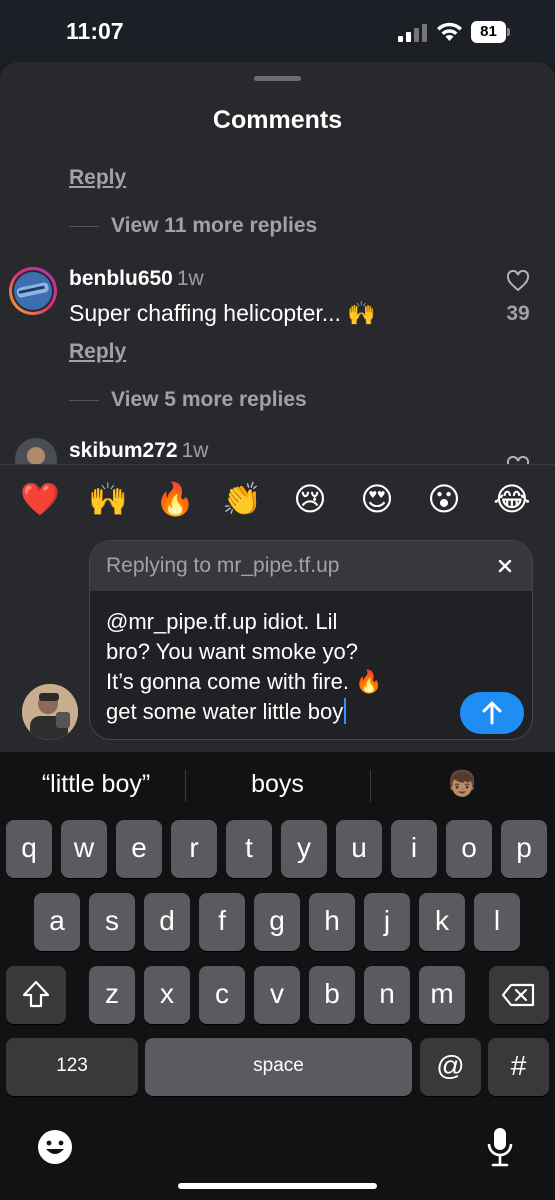 Image resolution: width=555 pixels, height=1200 pixels. What do you see at coordinates (332, 922) in the screenshot?
I see `key-h: h` at bounding box center [332, 922].